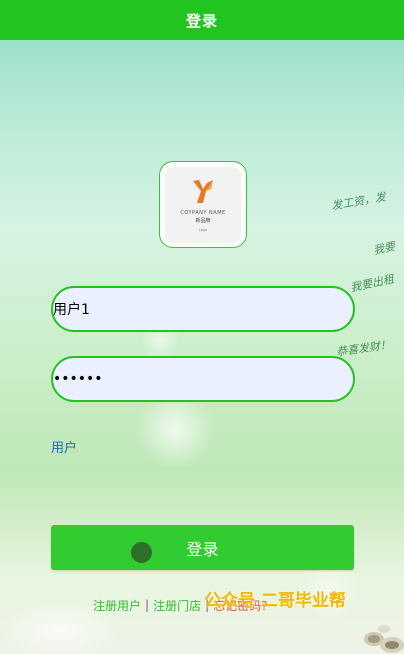  Describe the element at coordinates (363, 348) in the screenshot. I see `decor-text: 恭喜发财！` at that location.